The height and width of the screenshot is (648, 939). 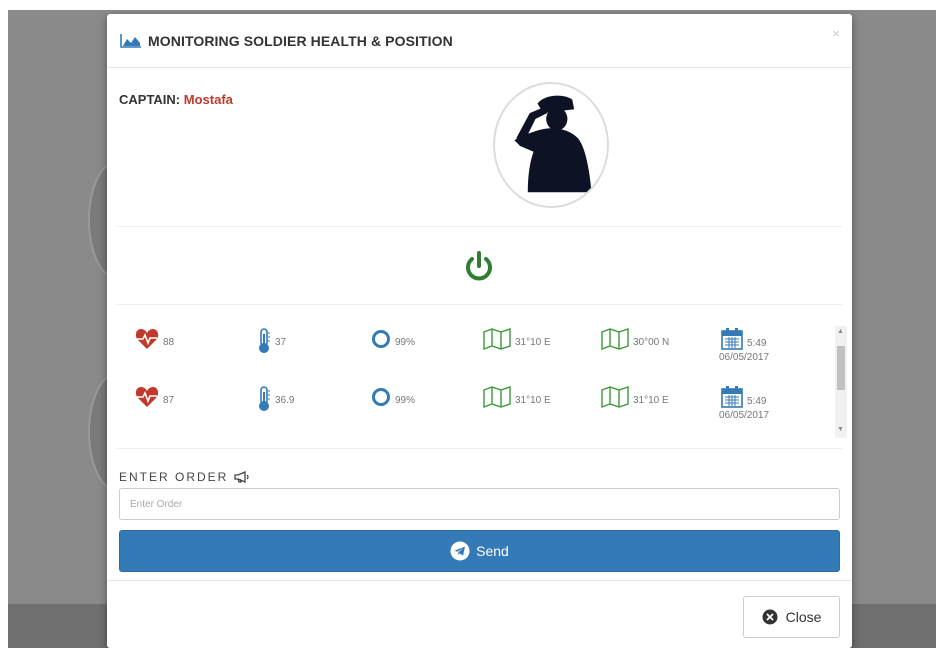 I want to click on captain-name: Mostafa, so click(x=208, y=99).